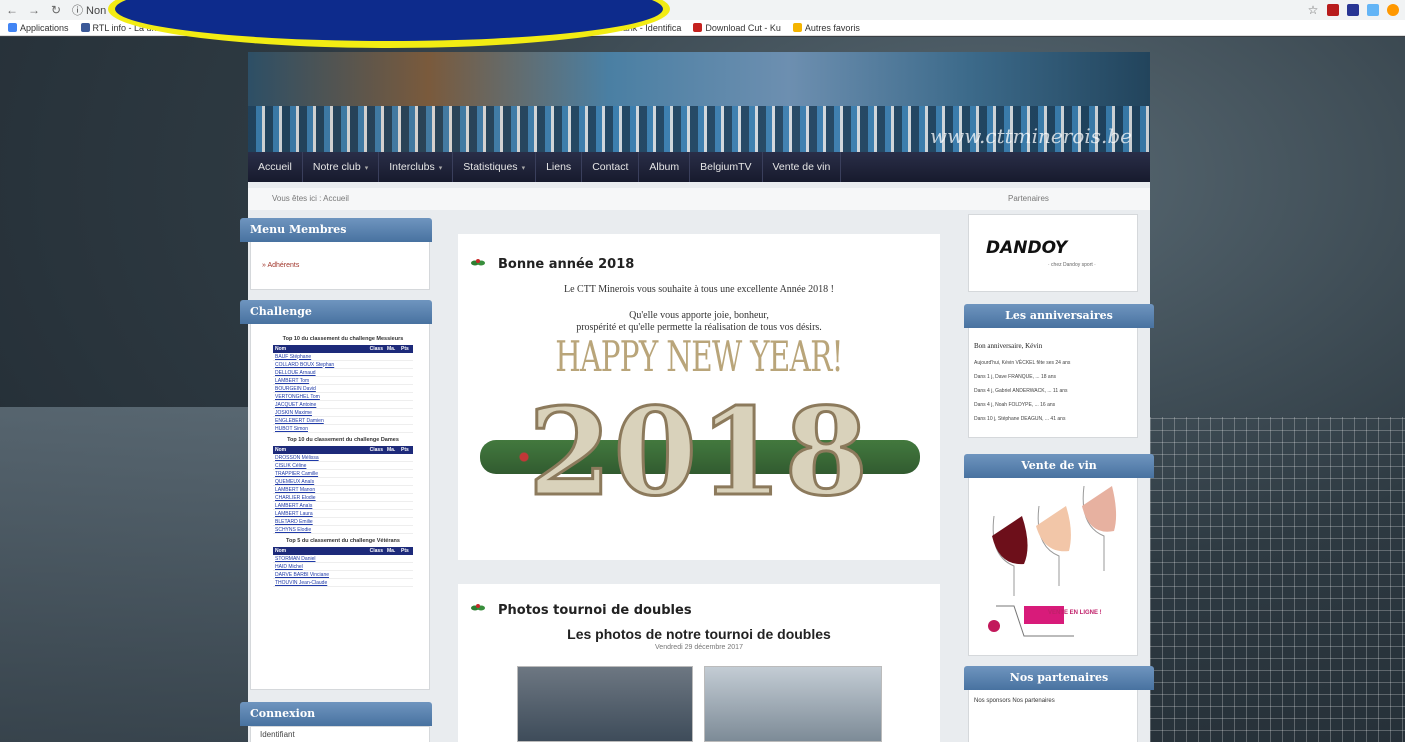 The width and height of the screenshot is (1405, 742). I want to click on player-link: LAMBERT Manon, so click(320, 489).